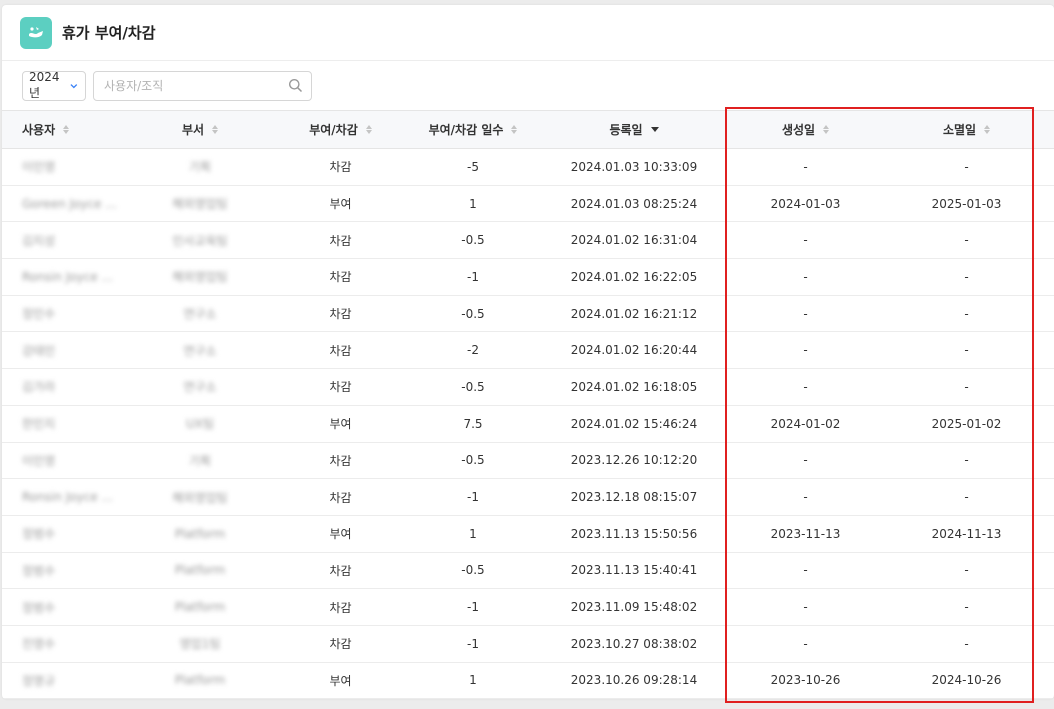  What do you see at coordinates (200, 129) in the screenshot?
I see `column-header-dept: 부서` at bounding box center [200, 129].